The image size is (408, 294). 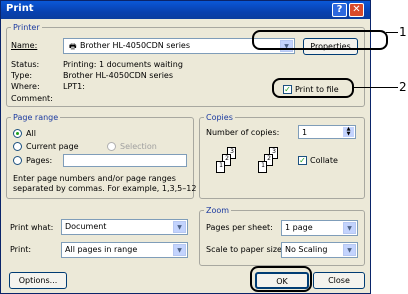 What do you see at coordinates (21, 249) in the screenshot?
I see `print-label: Print:` at bounding box center [21, 249].